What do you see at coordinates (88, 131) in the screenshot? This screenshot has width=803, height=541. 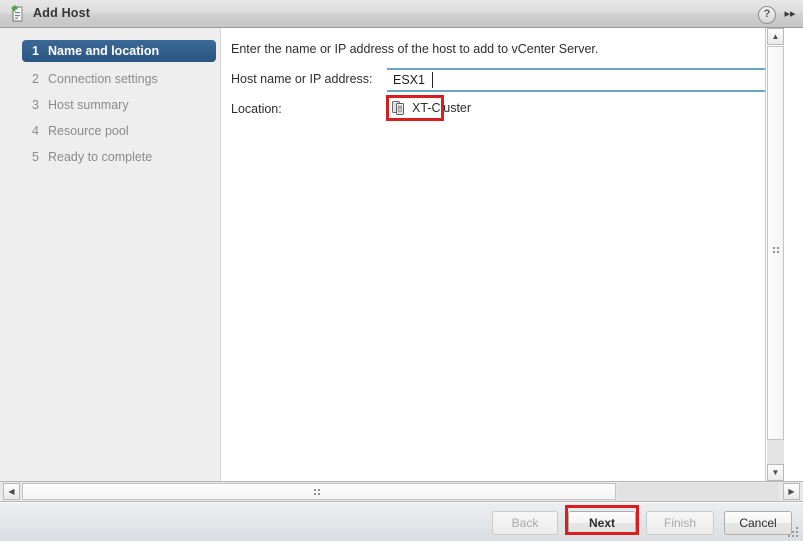 I see `step-label: Resource pool` at bounding box center [88, 131].